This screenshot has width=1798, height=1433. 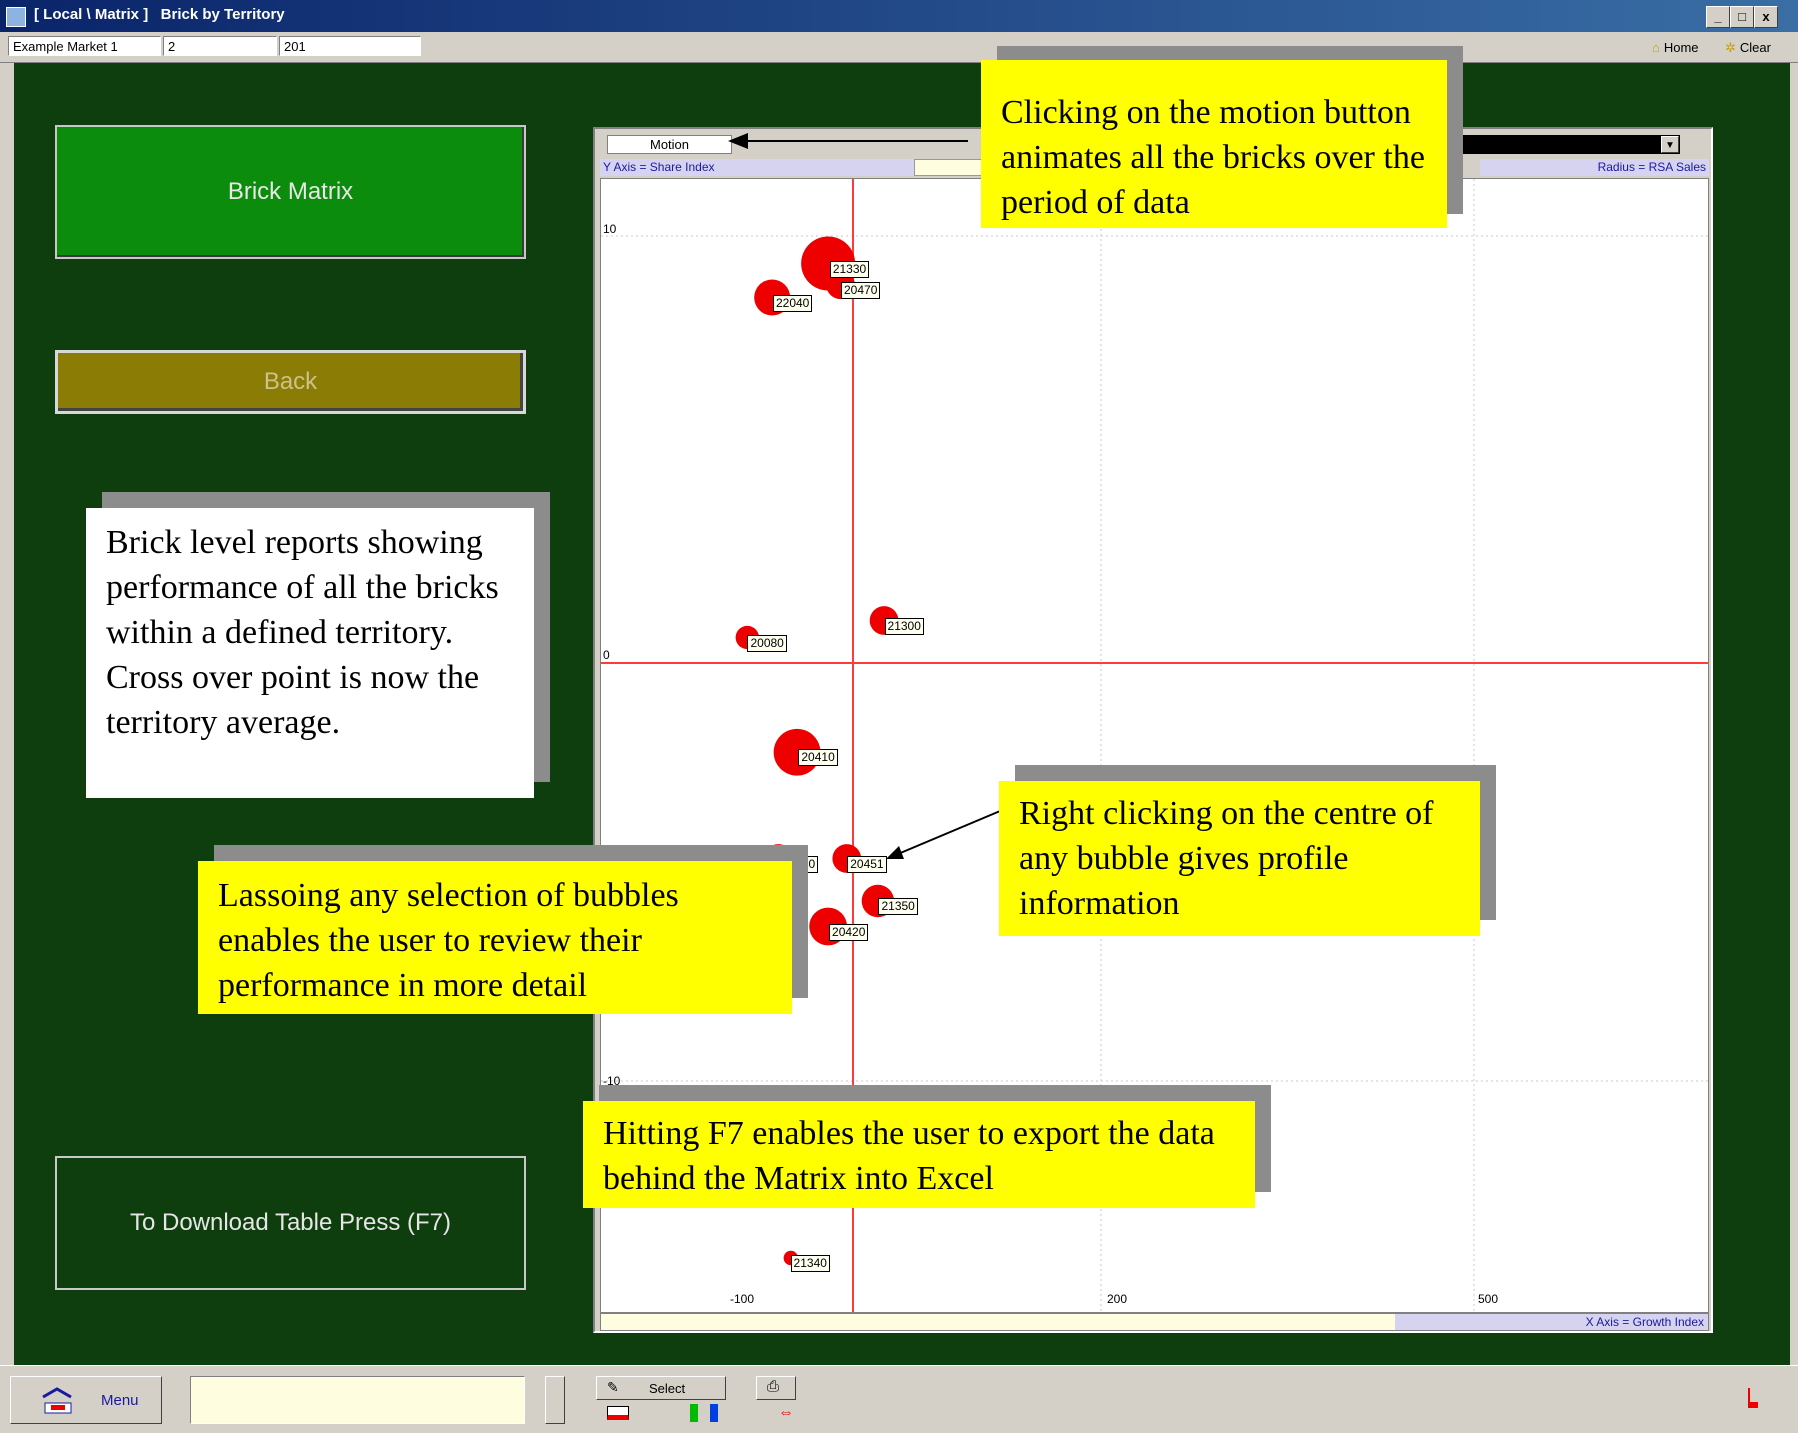 I want to click on status-bar: Menu ✎ Select ⎙ ⇔, so click(x=899, y=1399).